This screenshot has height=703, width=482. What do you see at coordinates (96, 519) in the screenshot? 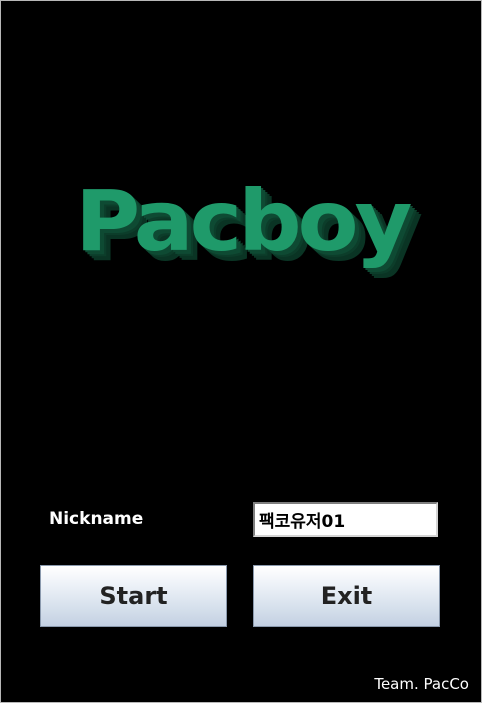
I see `nickname-label: Nickname` at bounding box center [96, 519].